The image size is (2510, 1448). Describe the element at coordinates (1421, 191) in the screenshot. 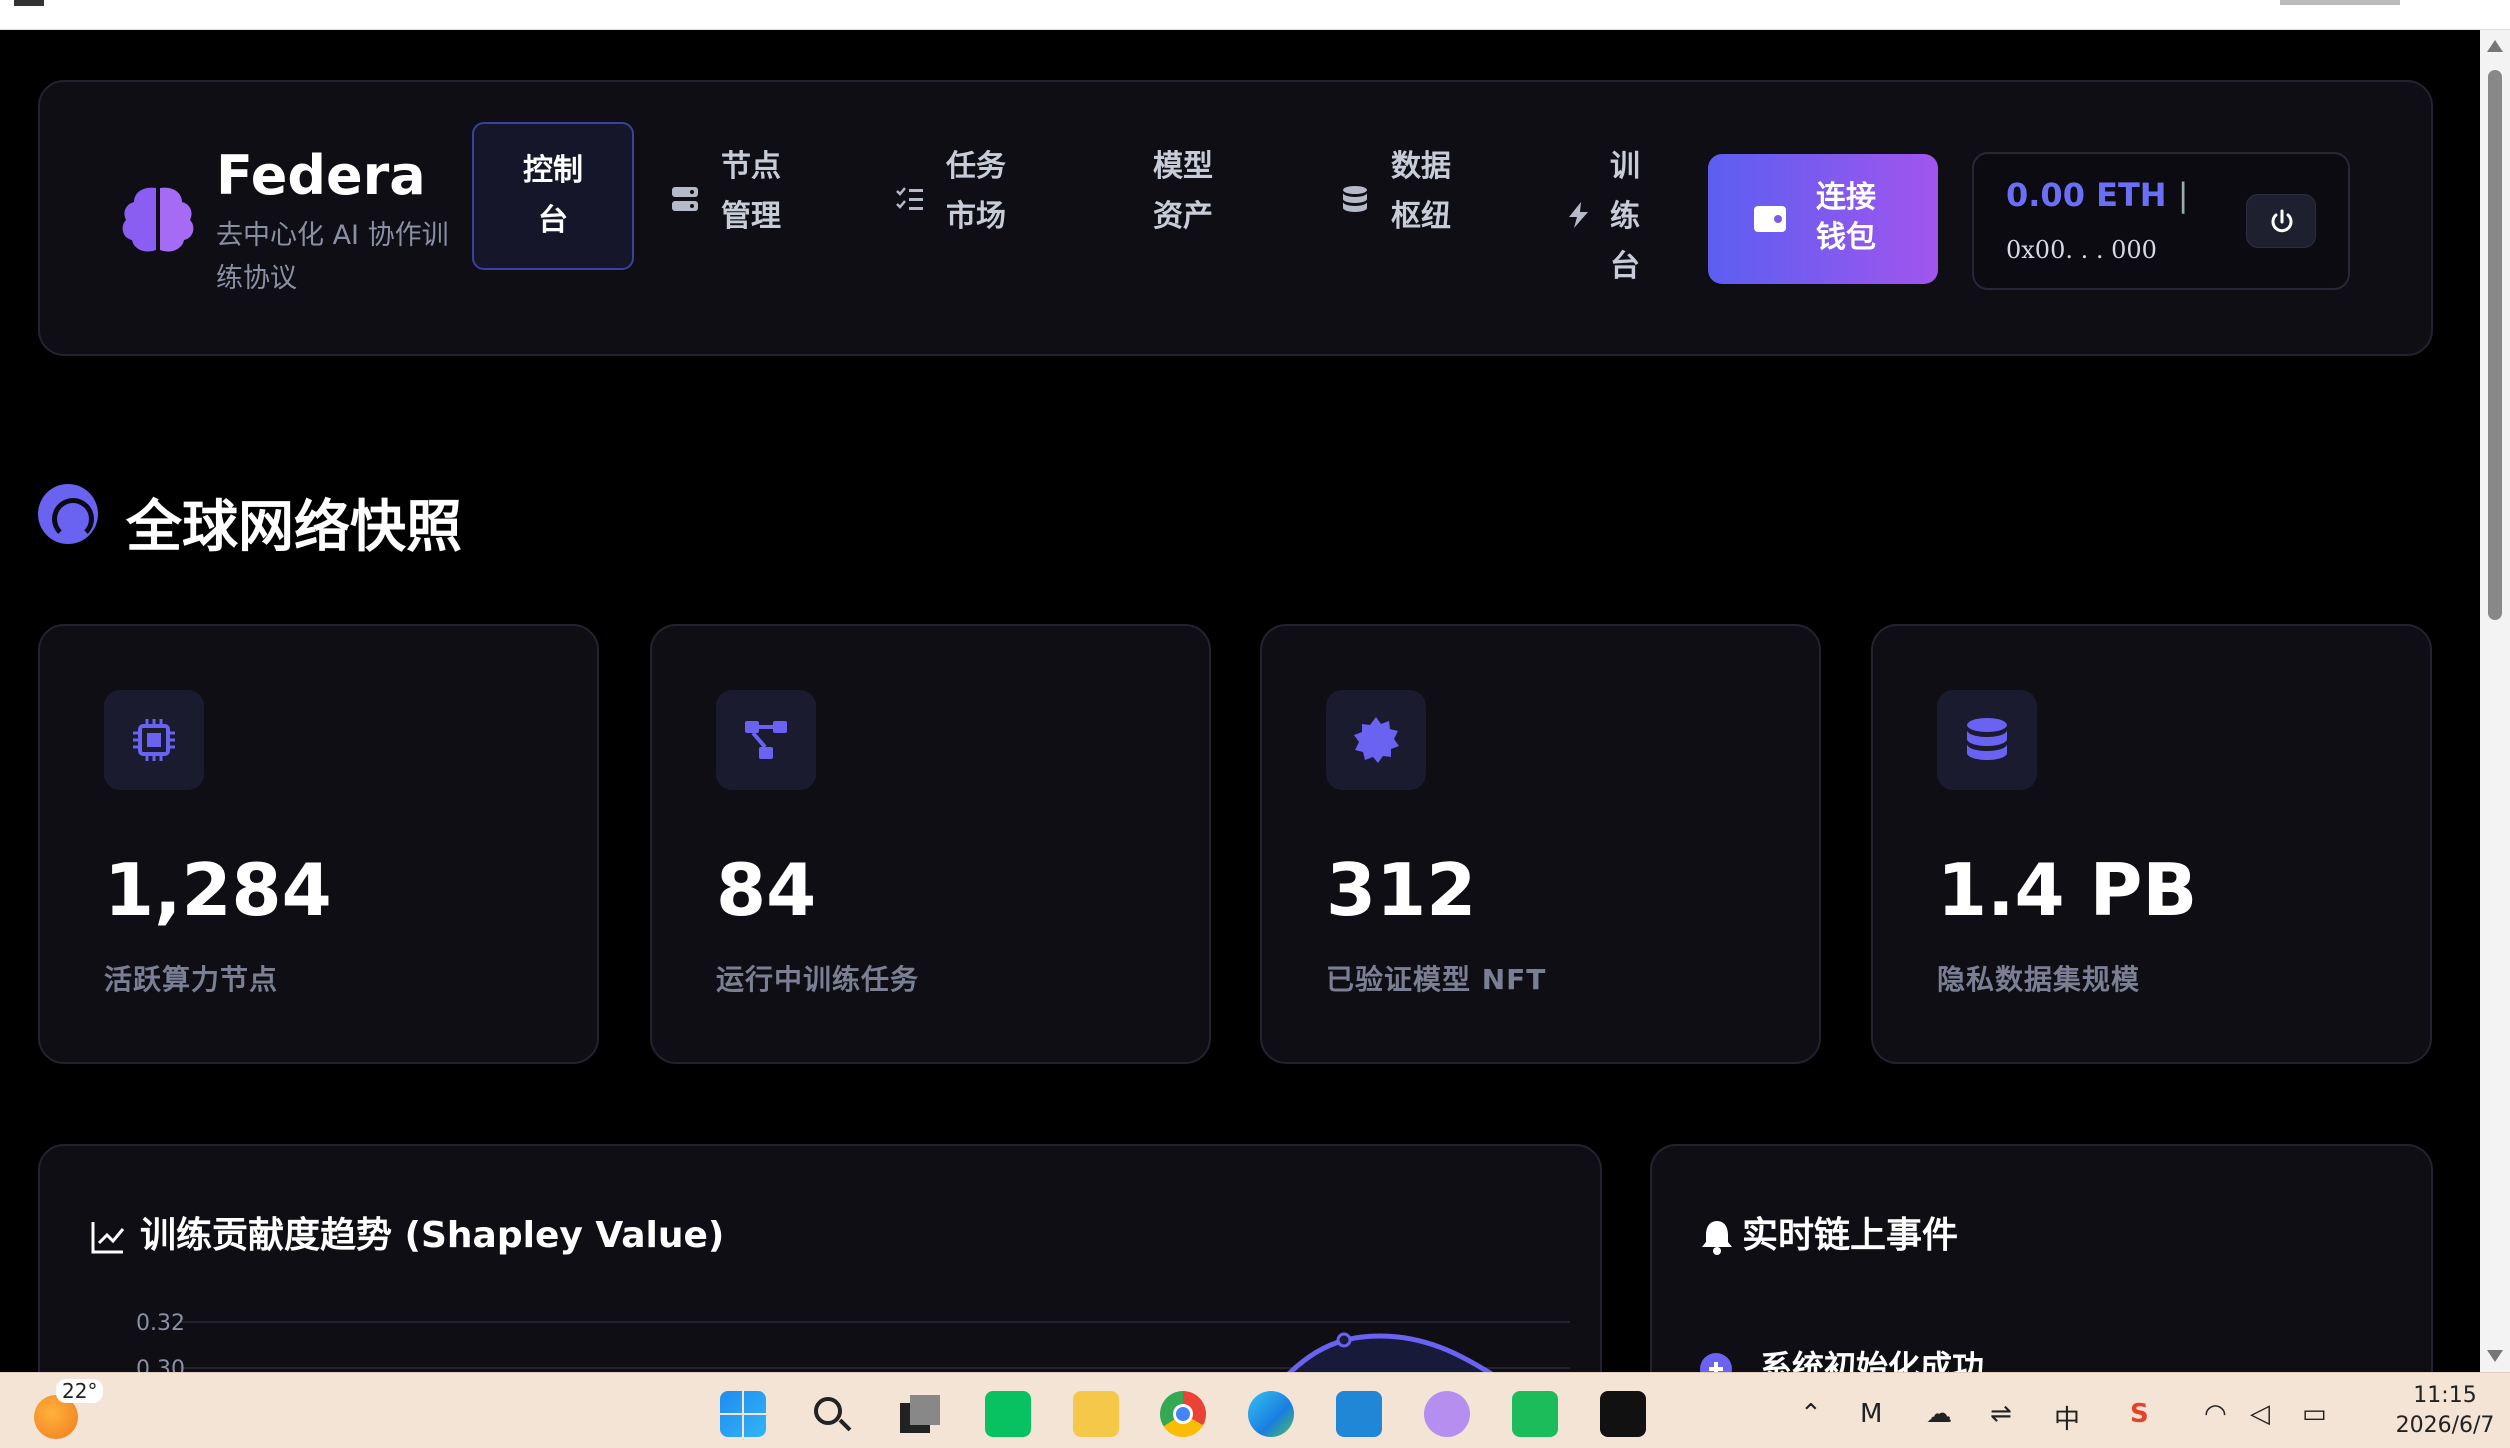

I see `nav-data-label: 数据枢纽` at that location.